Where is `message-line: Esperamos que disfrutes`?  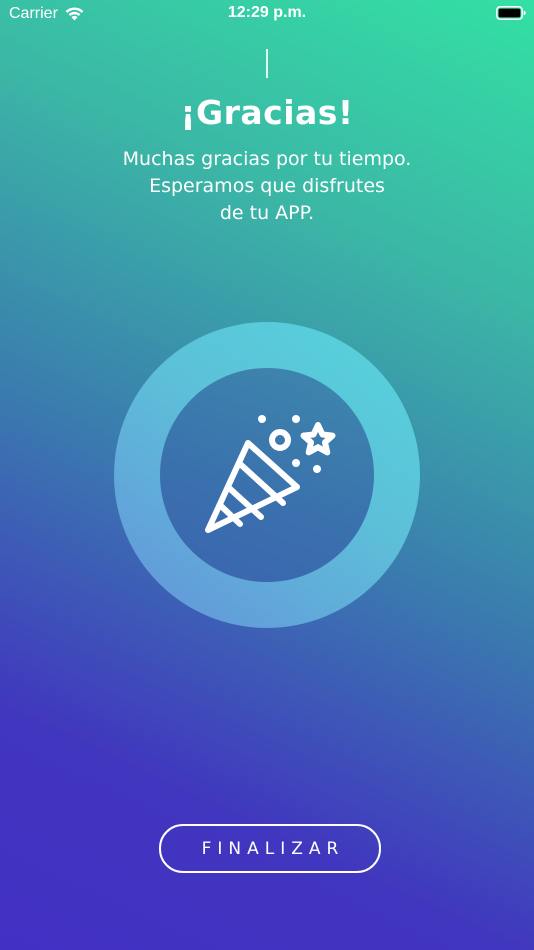 message-line: Esperamos que disfrutes is located at coordinates (267, 186).